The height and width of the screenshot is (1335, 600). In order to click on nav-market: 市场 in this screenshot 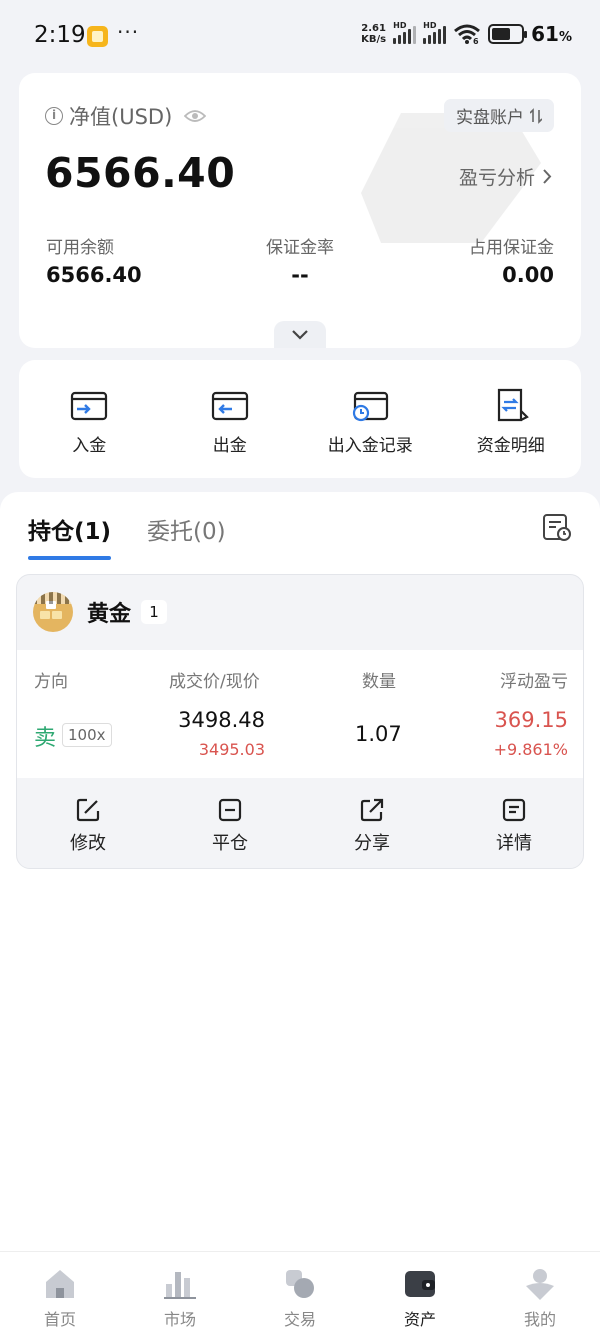, I will do `click(180, 1293)`.